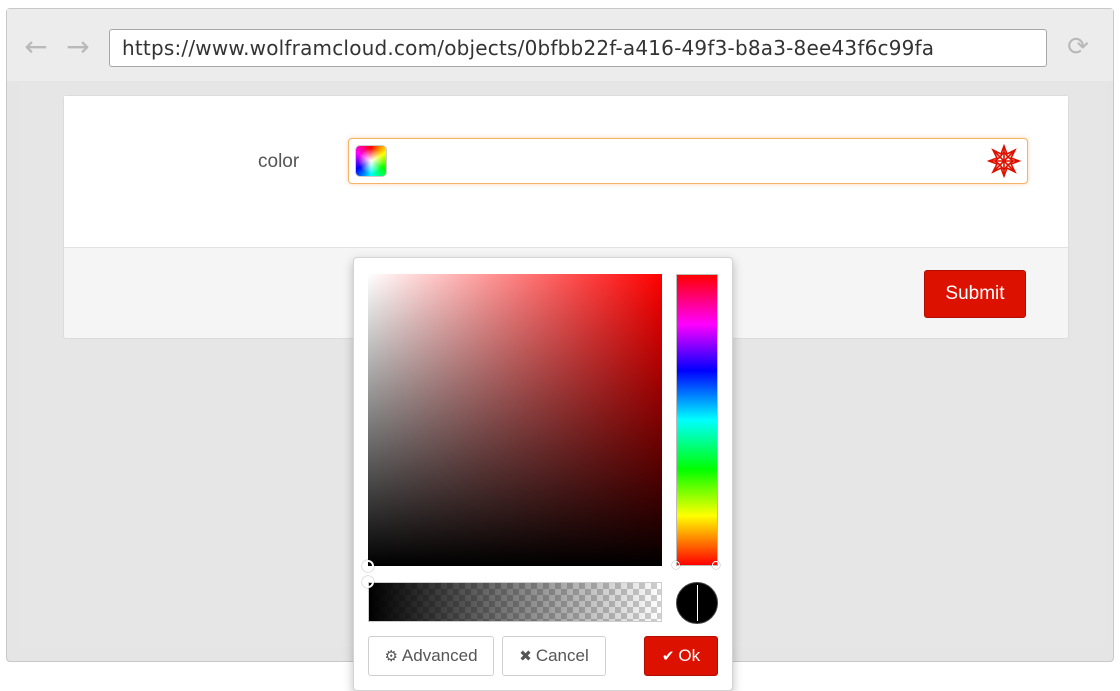 The height and width of the screenshot is (691, 1120). What do you see at coordinates (975, 294) in the screenshot?
I see `submit-button: Submit` at bounding box center [975, 294].